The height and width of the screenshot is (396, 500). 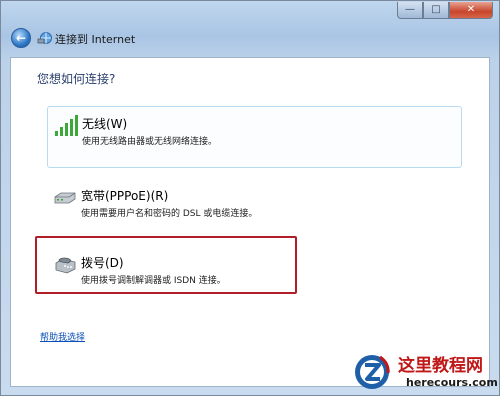 I want to click on network-globe-icon, so click(x=44, y=38).